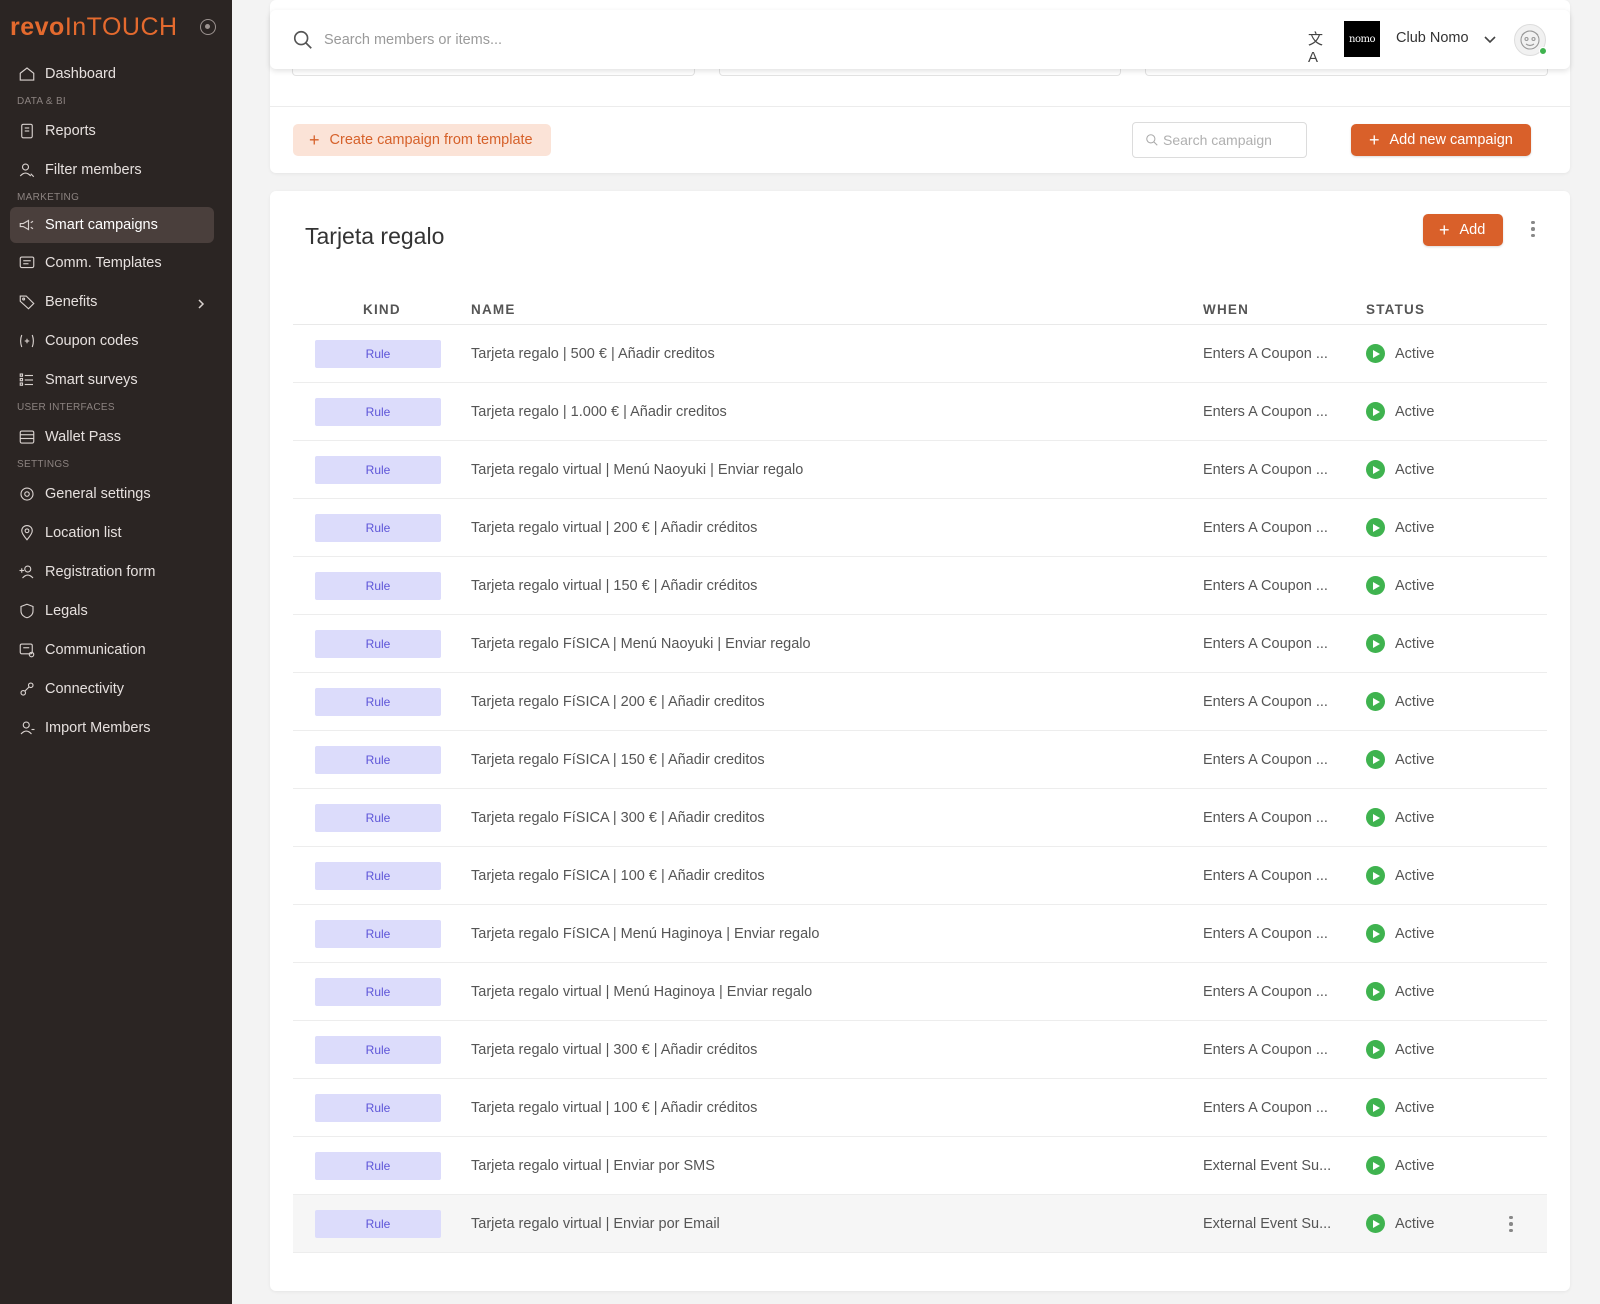  I want to click on sidebar-section-label: DATA & BI, so click(42, 101).